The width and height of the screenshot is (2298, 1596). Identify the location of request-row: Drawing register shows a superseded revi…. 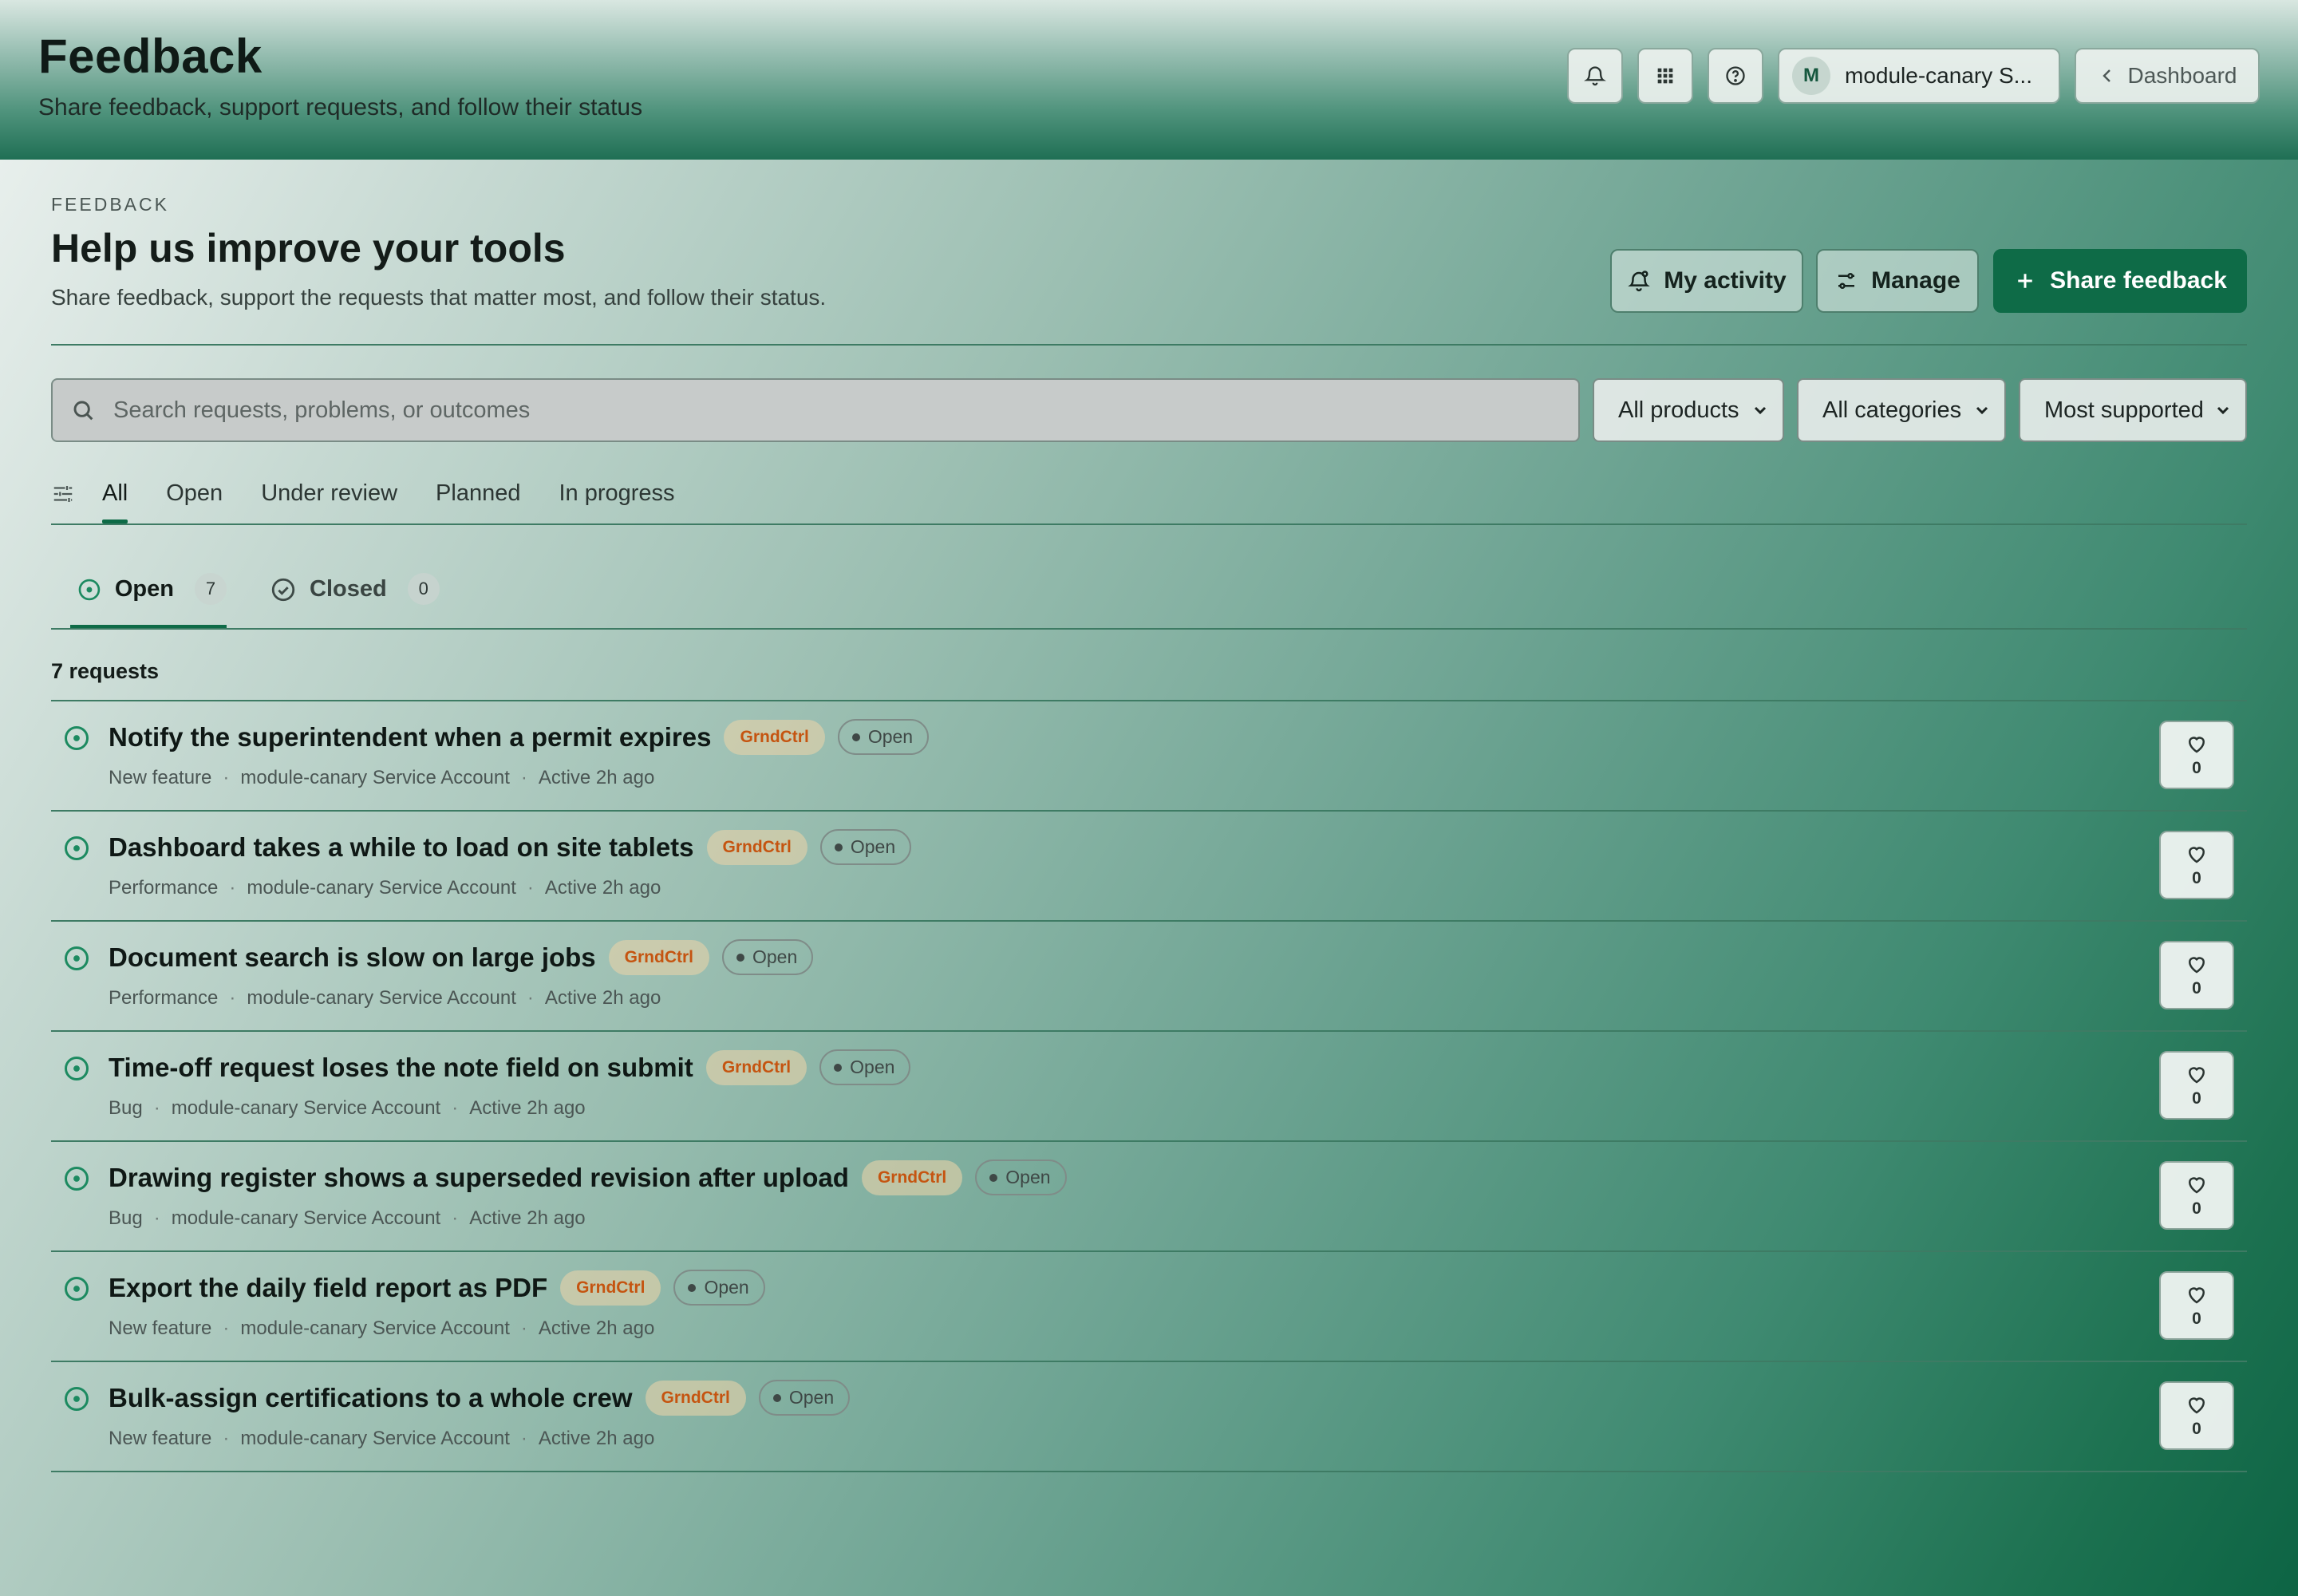
(1149, 1197).